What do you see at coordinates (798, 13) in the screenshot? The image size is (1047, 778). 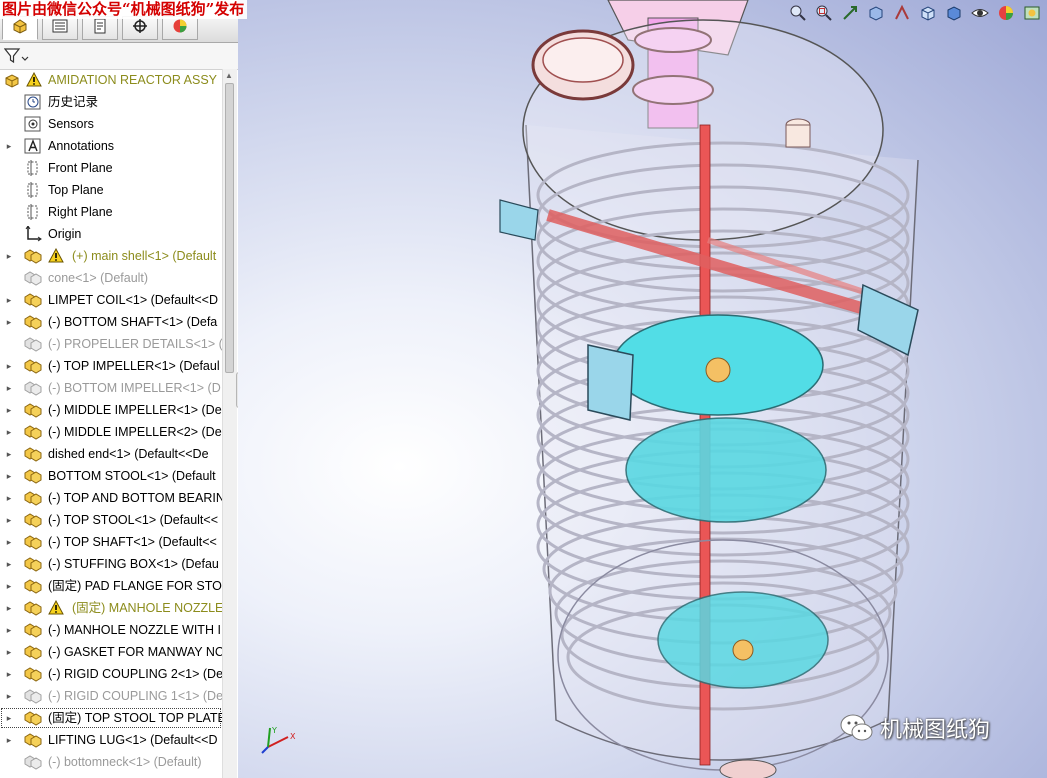 I see `zoom-to-fit-icon` at bounding box center [798, 13].